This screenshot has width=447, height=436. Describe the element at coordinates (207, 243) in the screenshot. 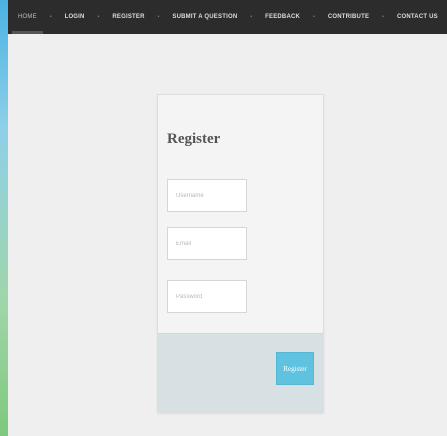

I see `email-input` at that location.